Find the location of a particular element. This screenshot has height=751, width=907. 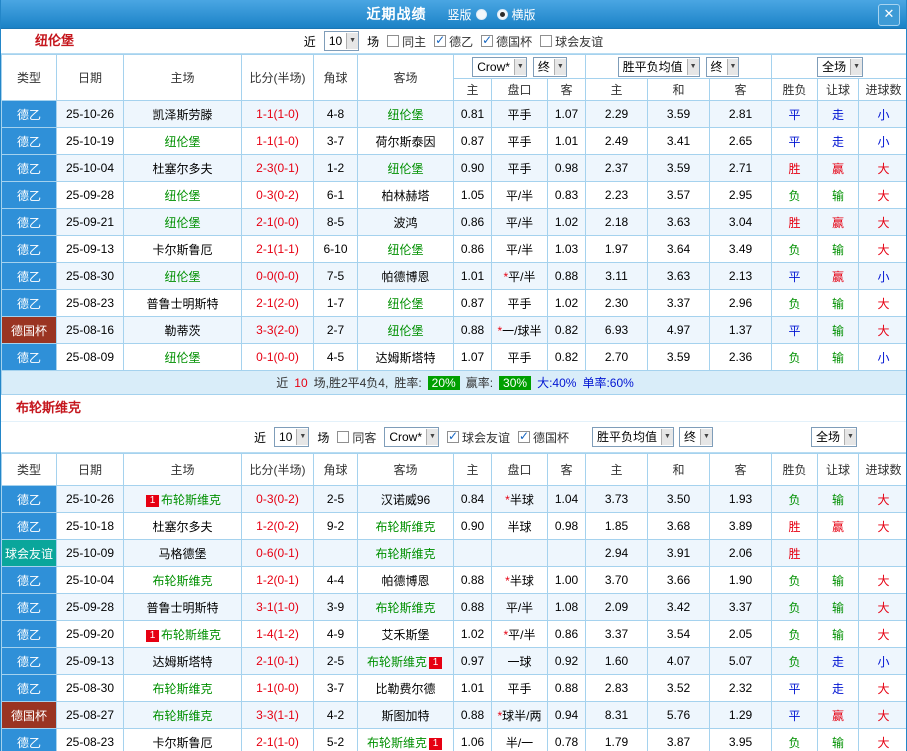

avg-away-cell: 5.07 is located at coordinates (740, 661).